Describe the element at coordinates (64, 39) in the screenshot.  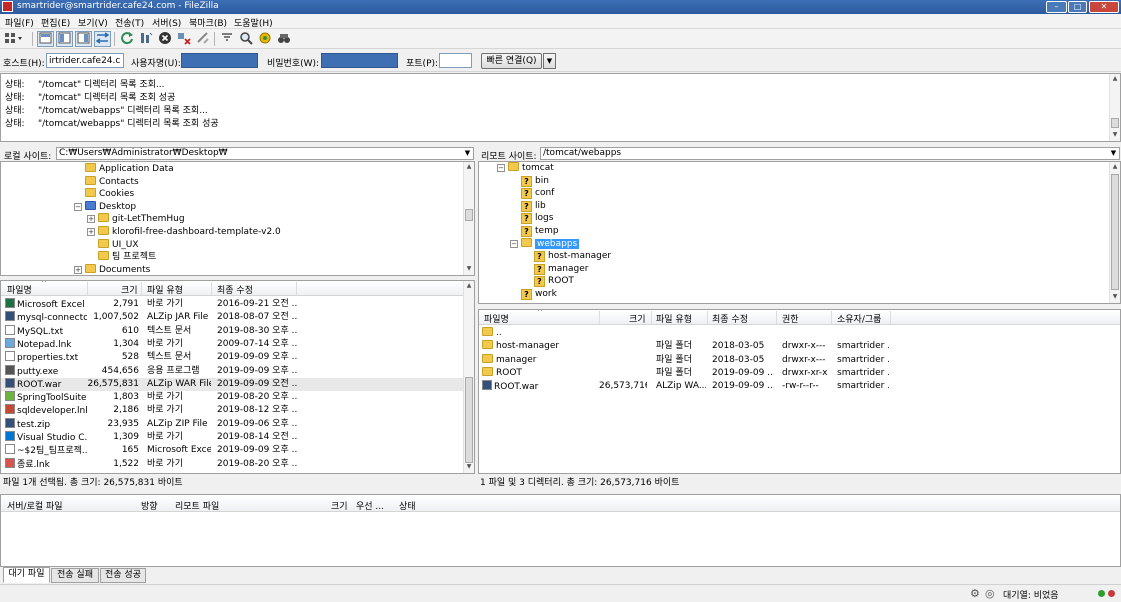
I see `toggle-local-tree-icon` at that location.